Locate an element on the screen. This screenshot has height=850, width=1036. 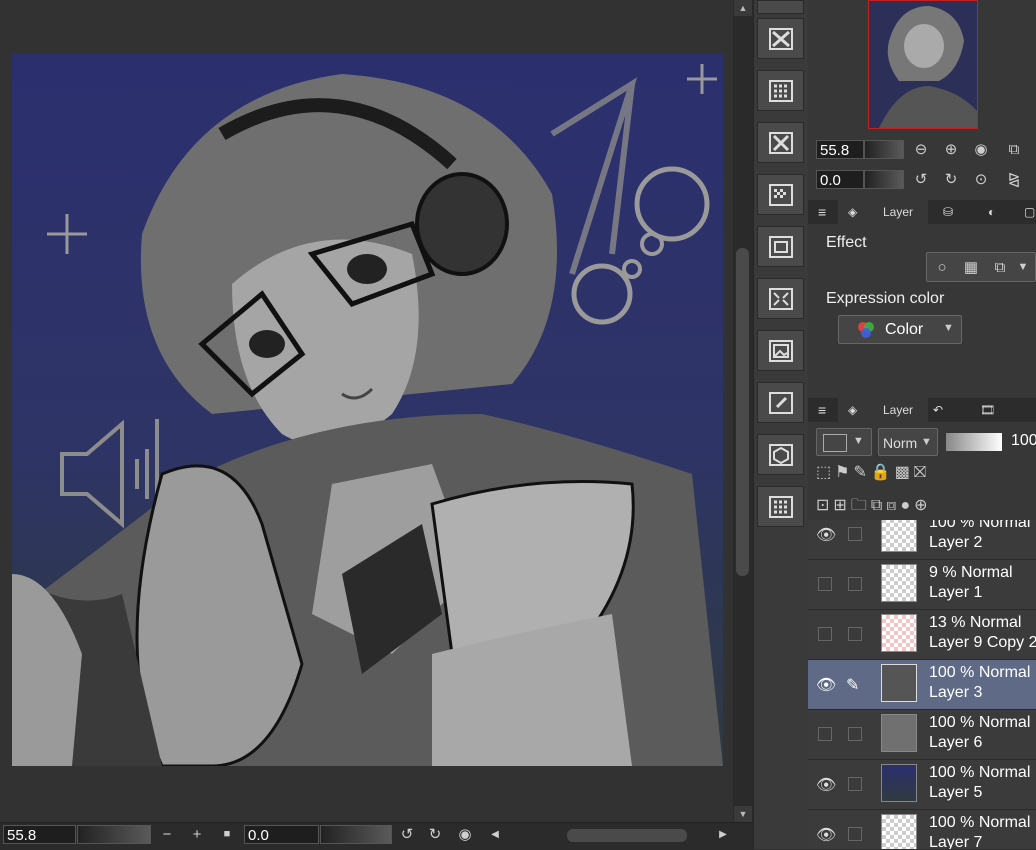
new-raster-layer-icon: ⊡ is located at coordinates (824, 505).